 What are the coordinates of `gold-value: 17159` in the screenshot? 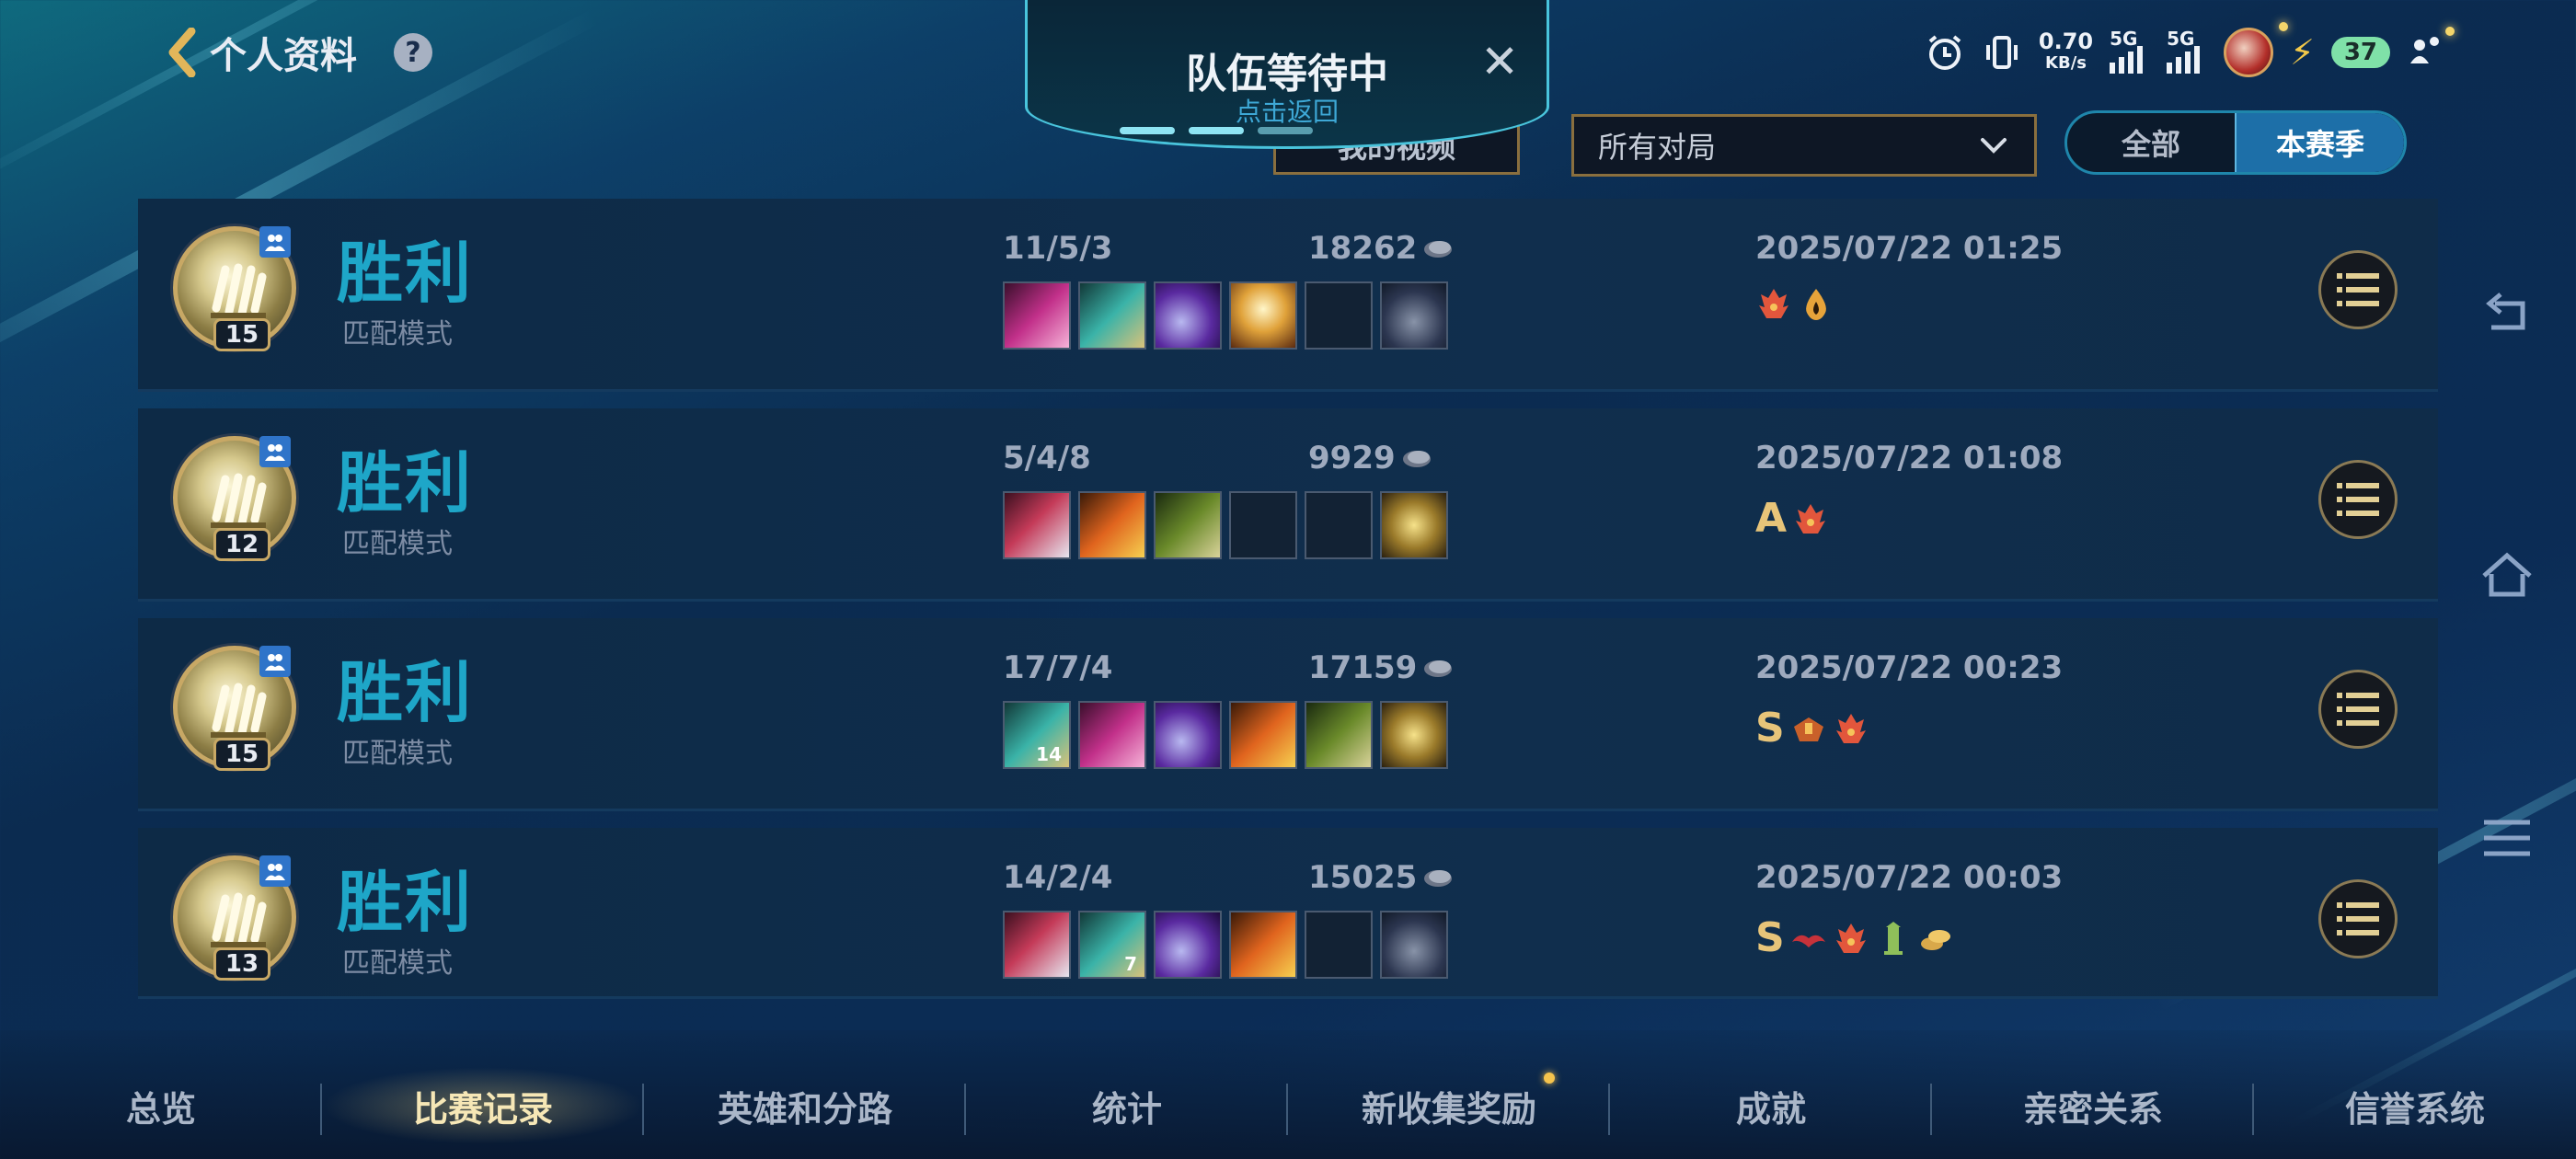 It's located at (1363, 667).